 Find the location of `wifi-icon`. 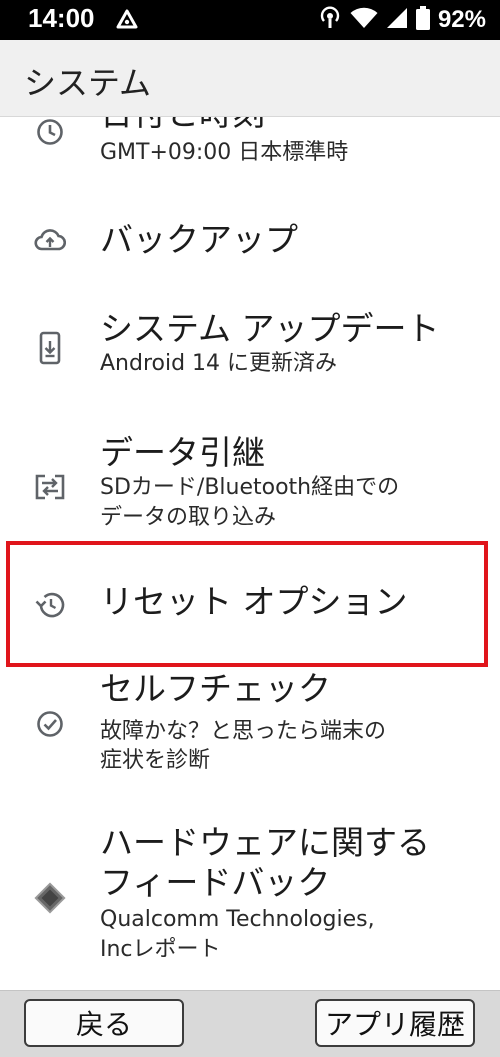

wifi-icon is located at coordinates (364, 20).